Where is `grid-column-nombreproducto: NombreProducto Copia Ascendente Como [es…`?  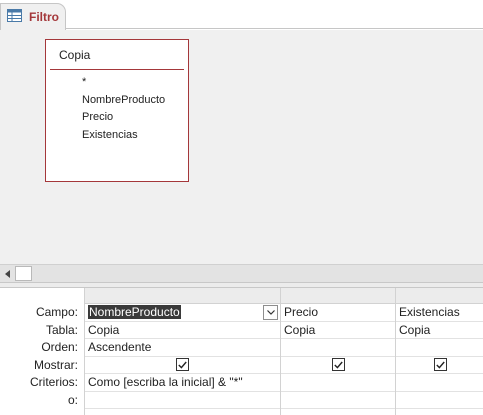 grid-column-nombreproducto: NombreProducto Copia Ascendente Como [es… is located at coordinates (183, 351).